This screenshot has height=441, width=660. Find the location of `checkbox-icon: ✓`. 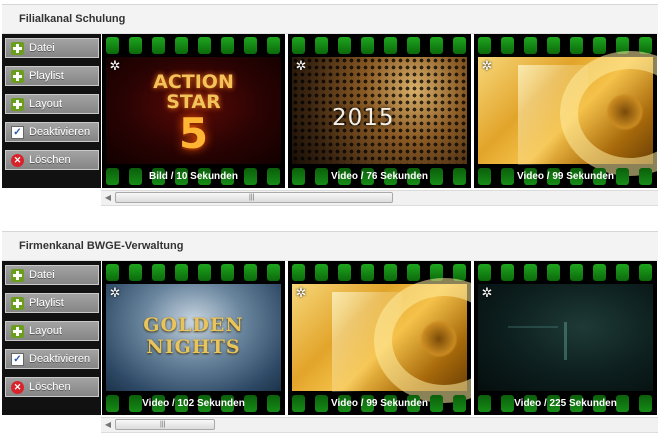

checkbox-icon: ✓ is located at coordinates (17, 359).